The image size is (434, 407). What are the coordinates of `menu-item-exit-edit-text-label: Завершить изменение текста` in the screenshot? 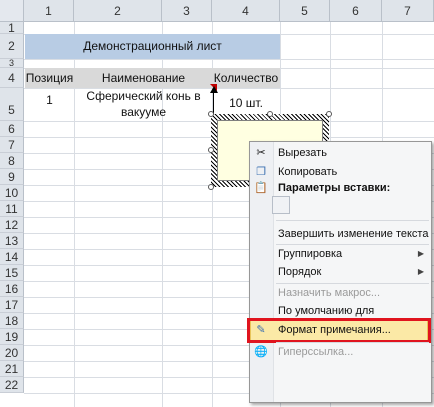 It's located at (353, 234).